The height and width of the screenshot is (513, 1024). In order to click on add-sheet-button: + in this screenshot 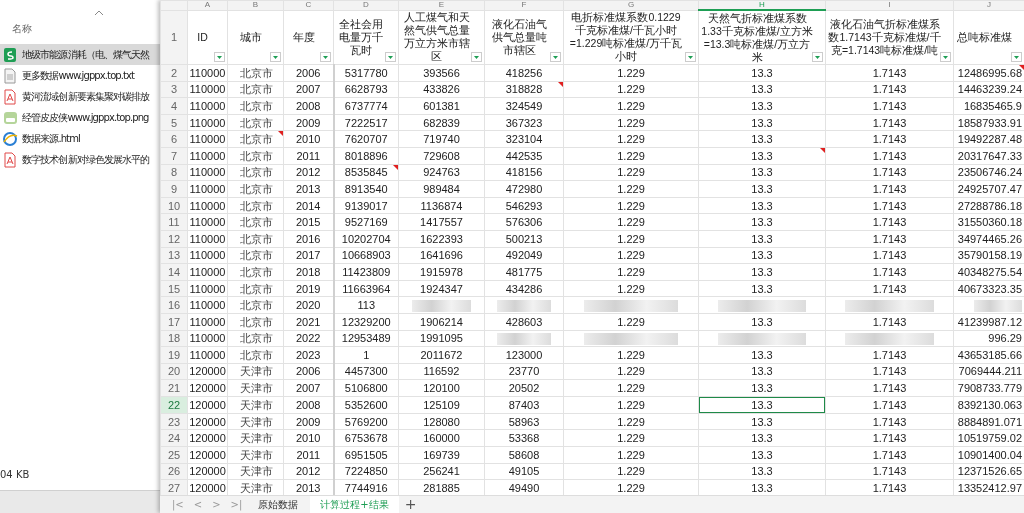, I will do `click(410, 504)`.